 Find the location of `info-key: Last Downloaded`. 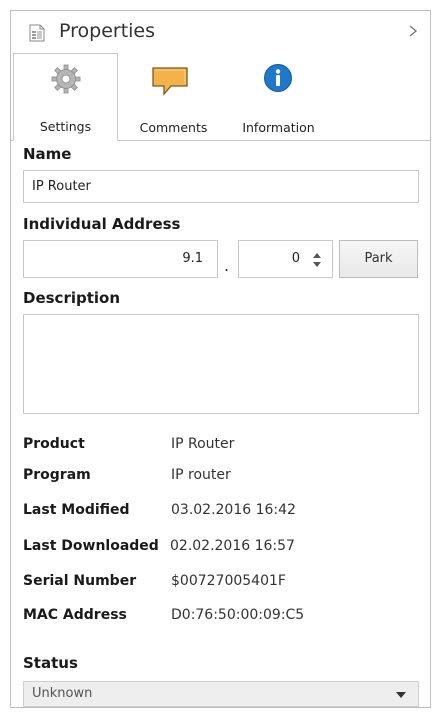

info-key: Last Downloaded is located at coordinates (91, 546).